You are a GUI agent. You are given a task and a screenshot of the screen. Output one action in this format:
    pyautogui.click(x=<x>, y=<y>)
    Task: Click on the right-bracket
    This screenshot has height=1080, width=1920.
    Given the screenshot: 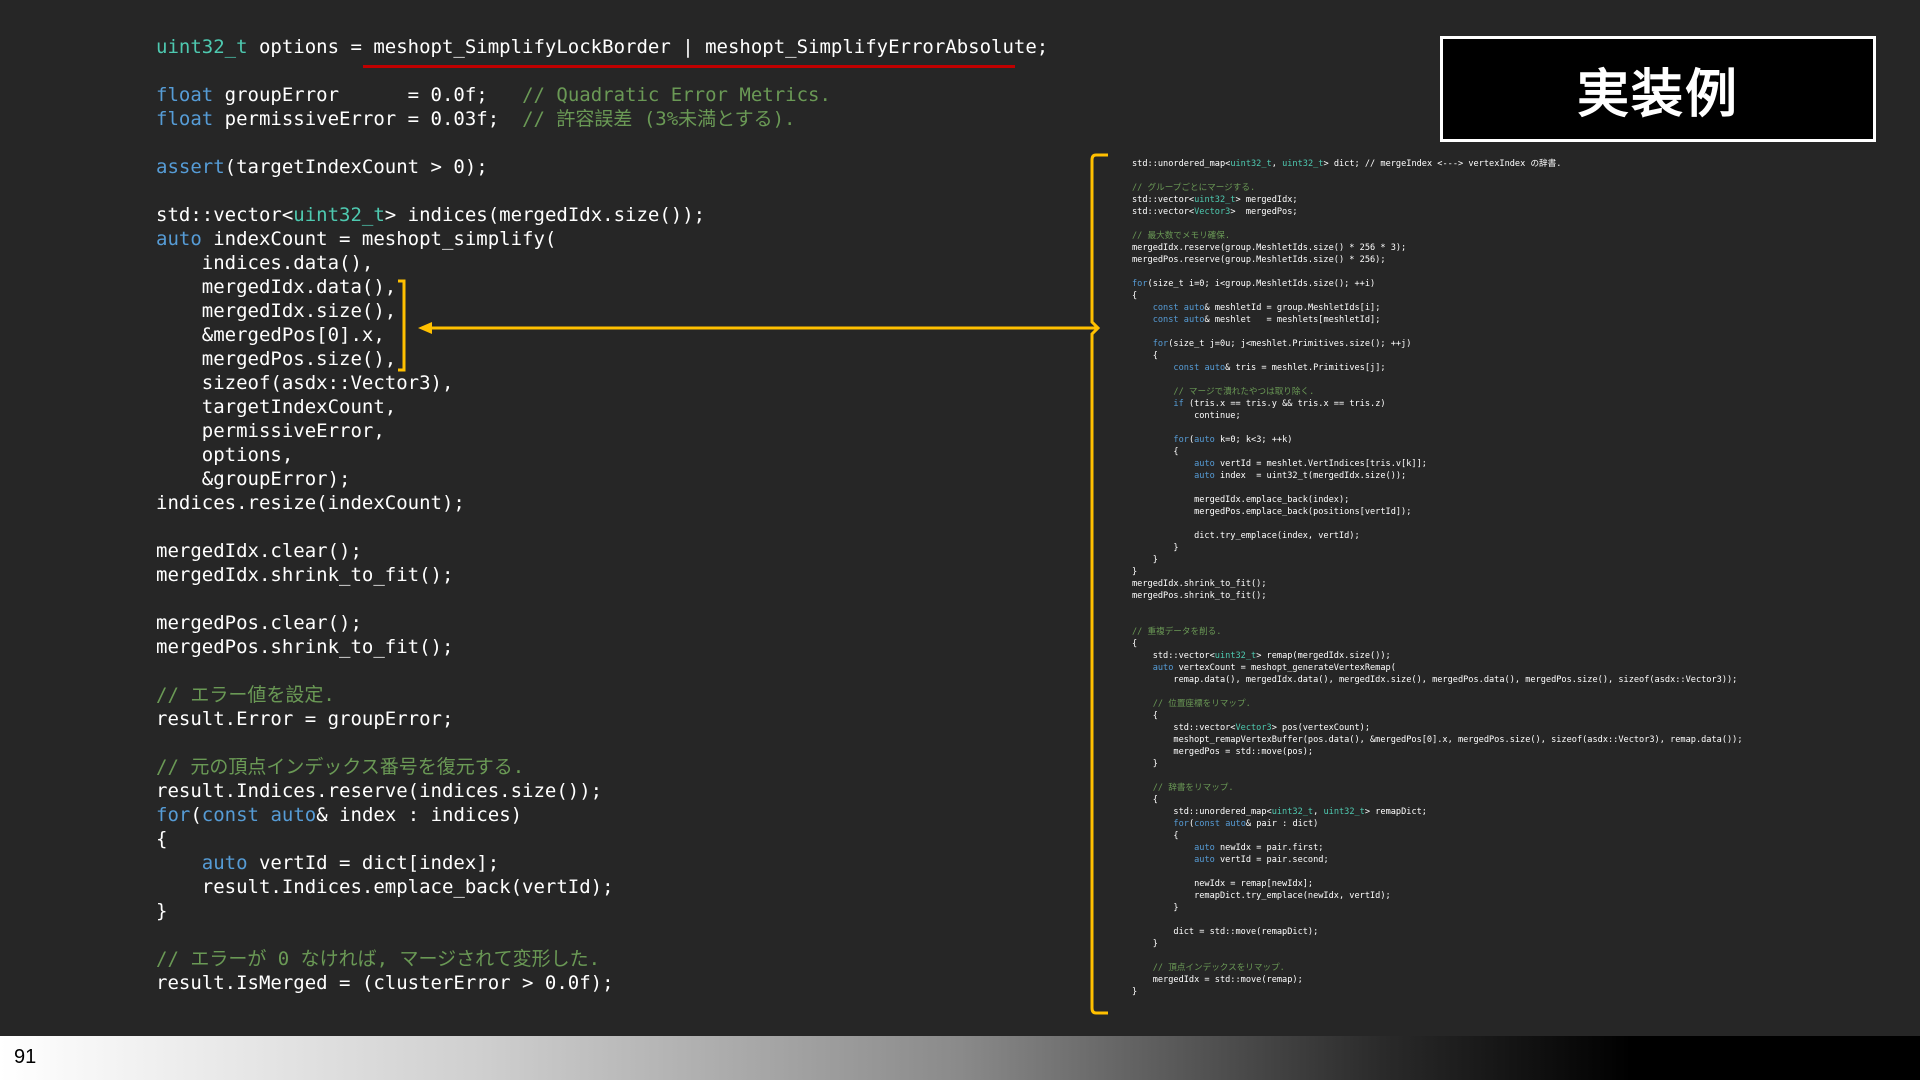 What is the action you would take?
    pyautogui.click(x=1099, y=584)
    